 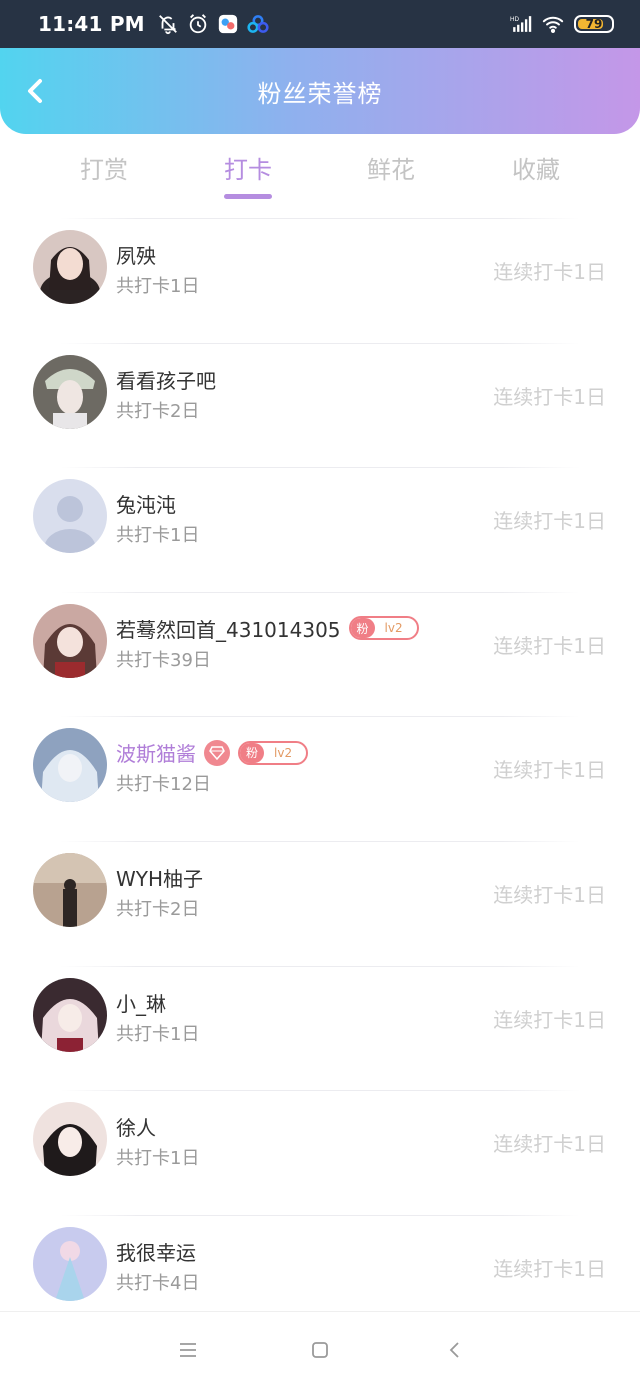 I want to click on name-line: 小_琳, so click(x=141, y=1002).